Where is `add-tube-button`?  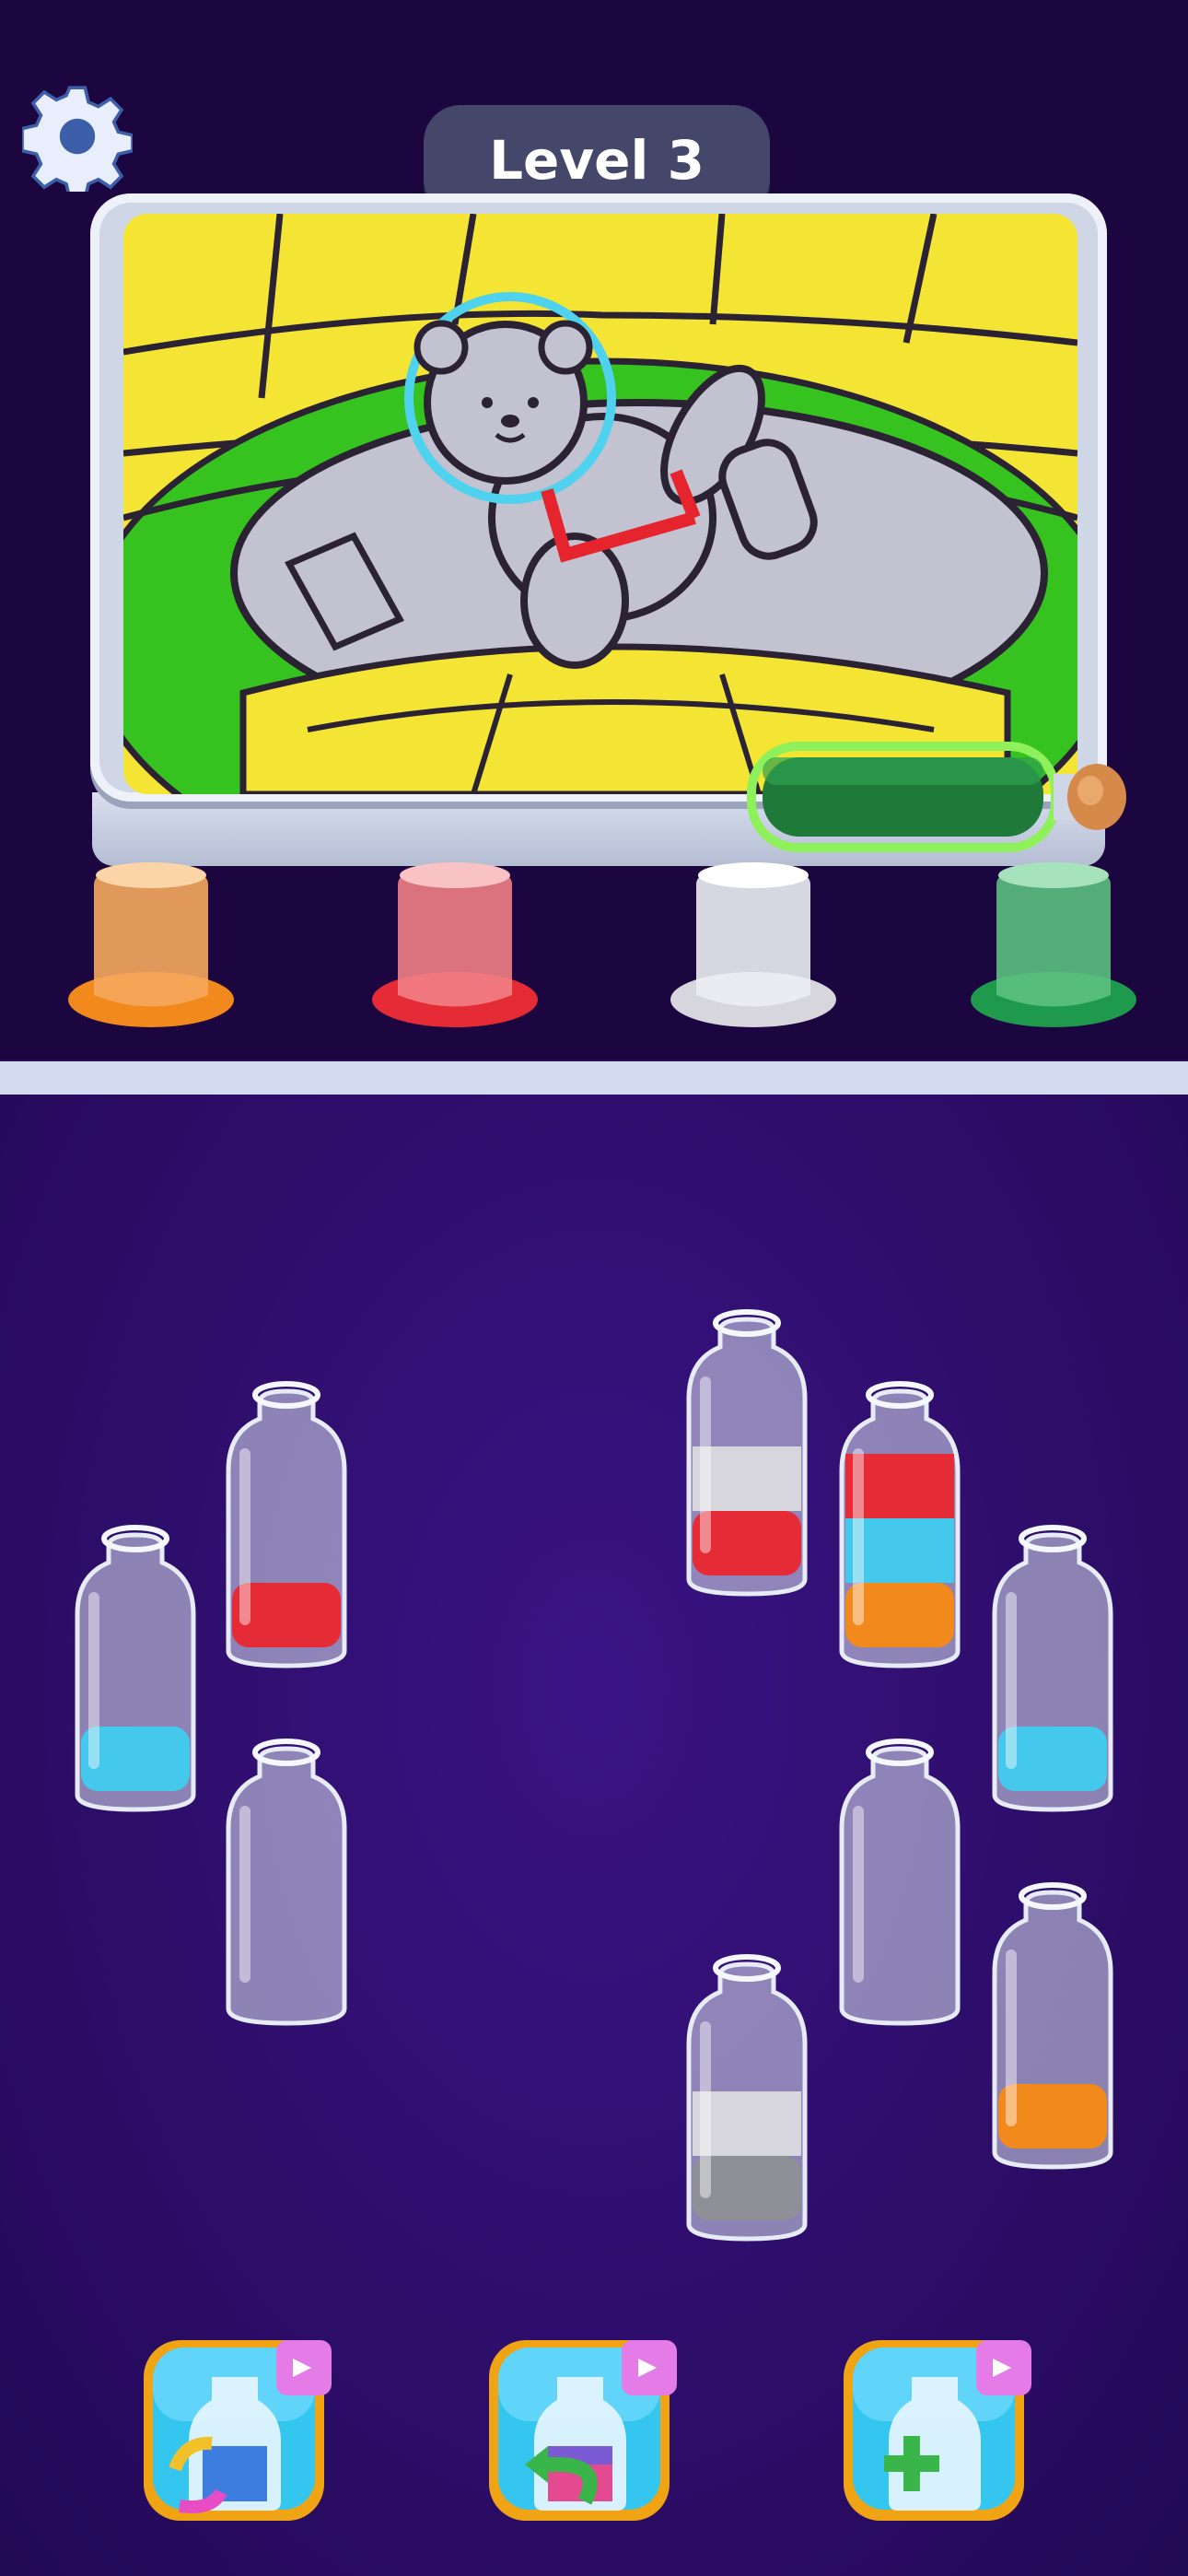
add-tube-button is located at coordinates (934, 2427).